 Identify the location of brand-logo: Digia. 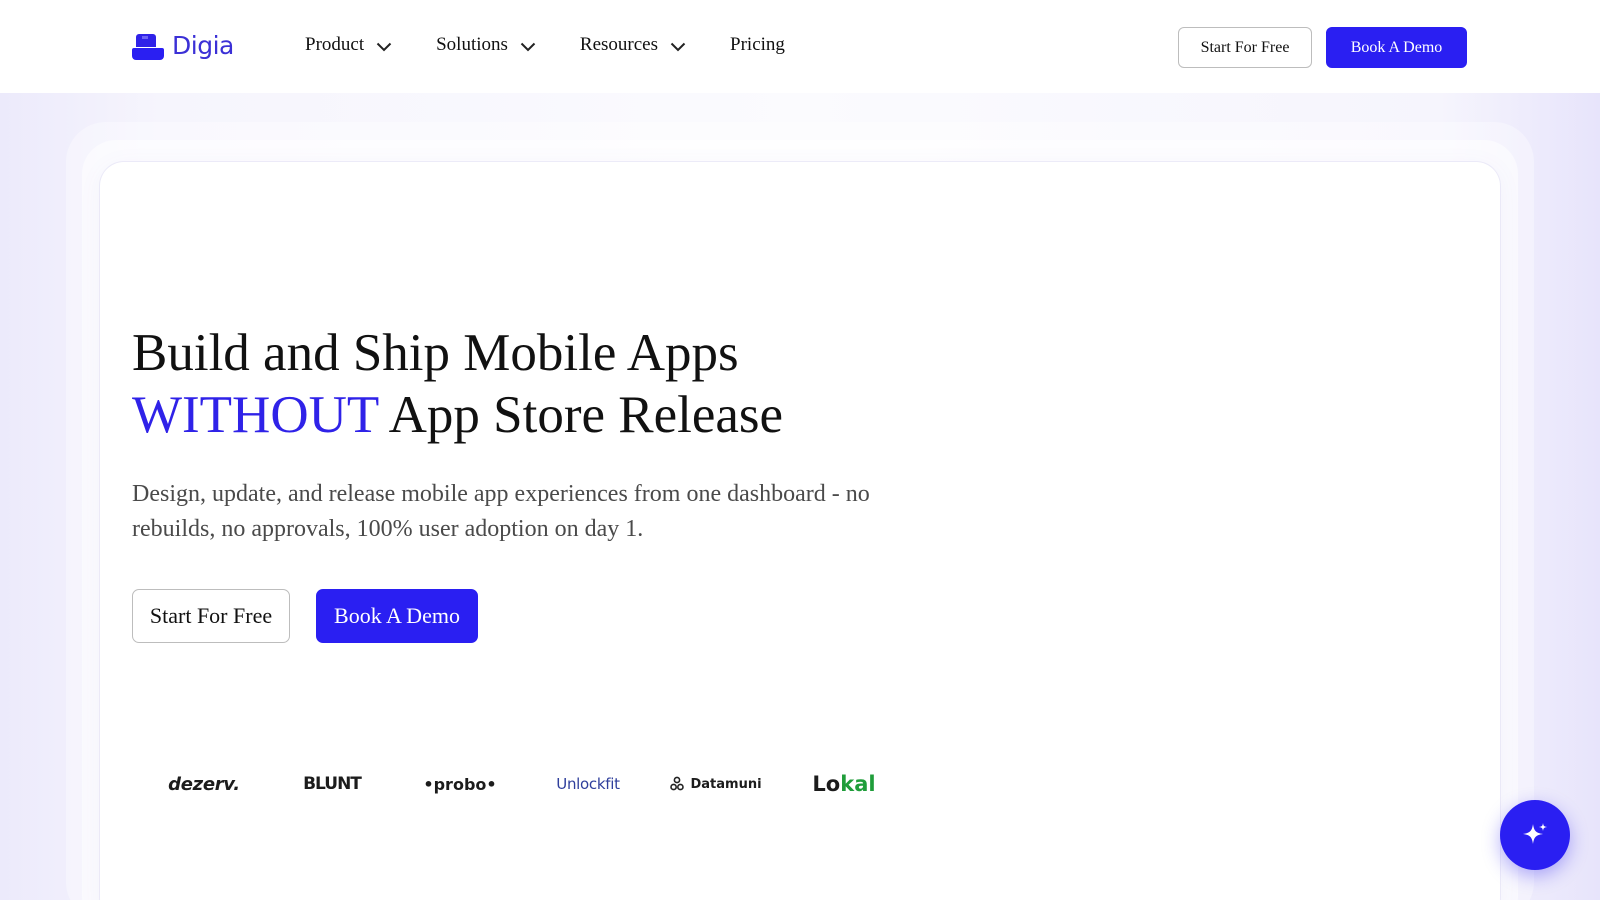
(183, 45).